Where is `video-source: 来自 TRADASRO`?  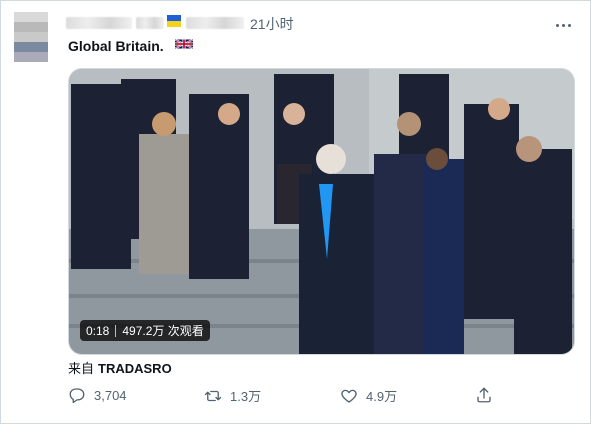 video-source: 来自 TRADASRO is located at coordinates (120, 367).